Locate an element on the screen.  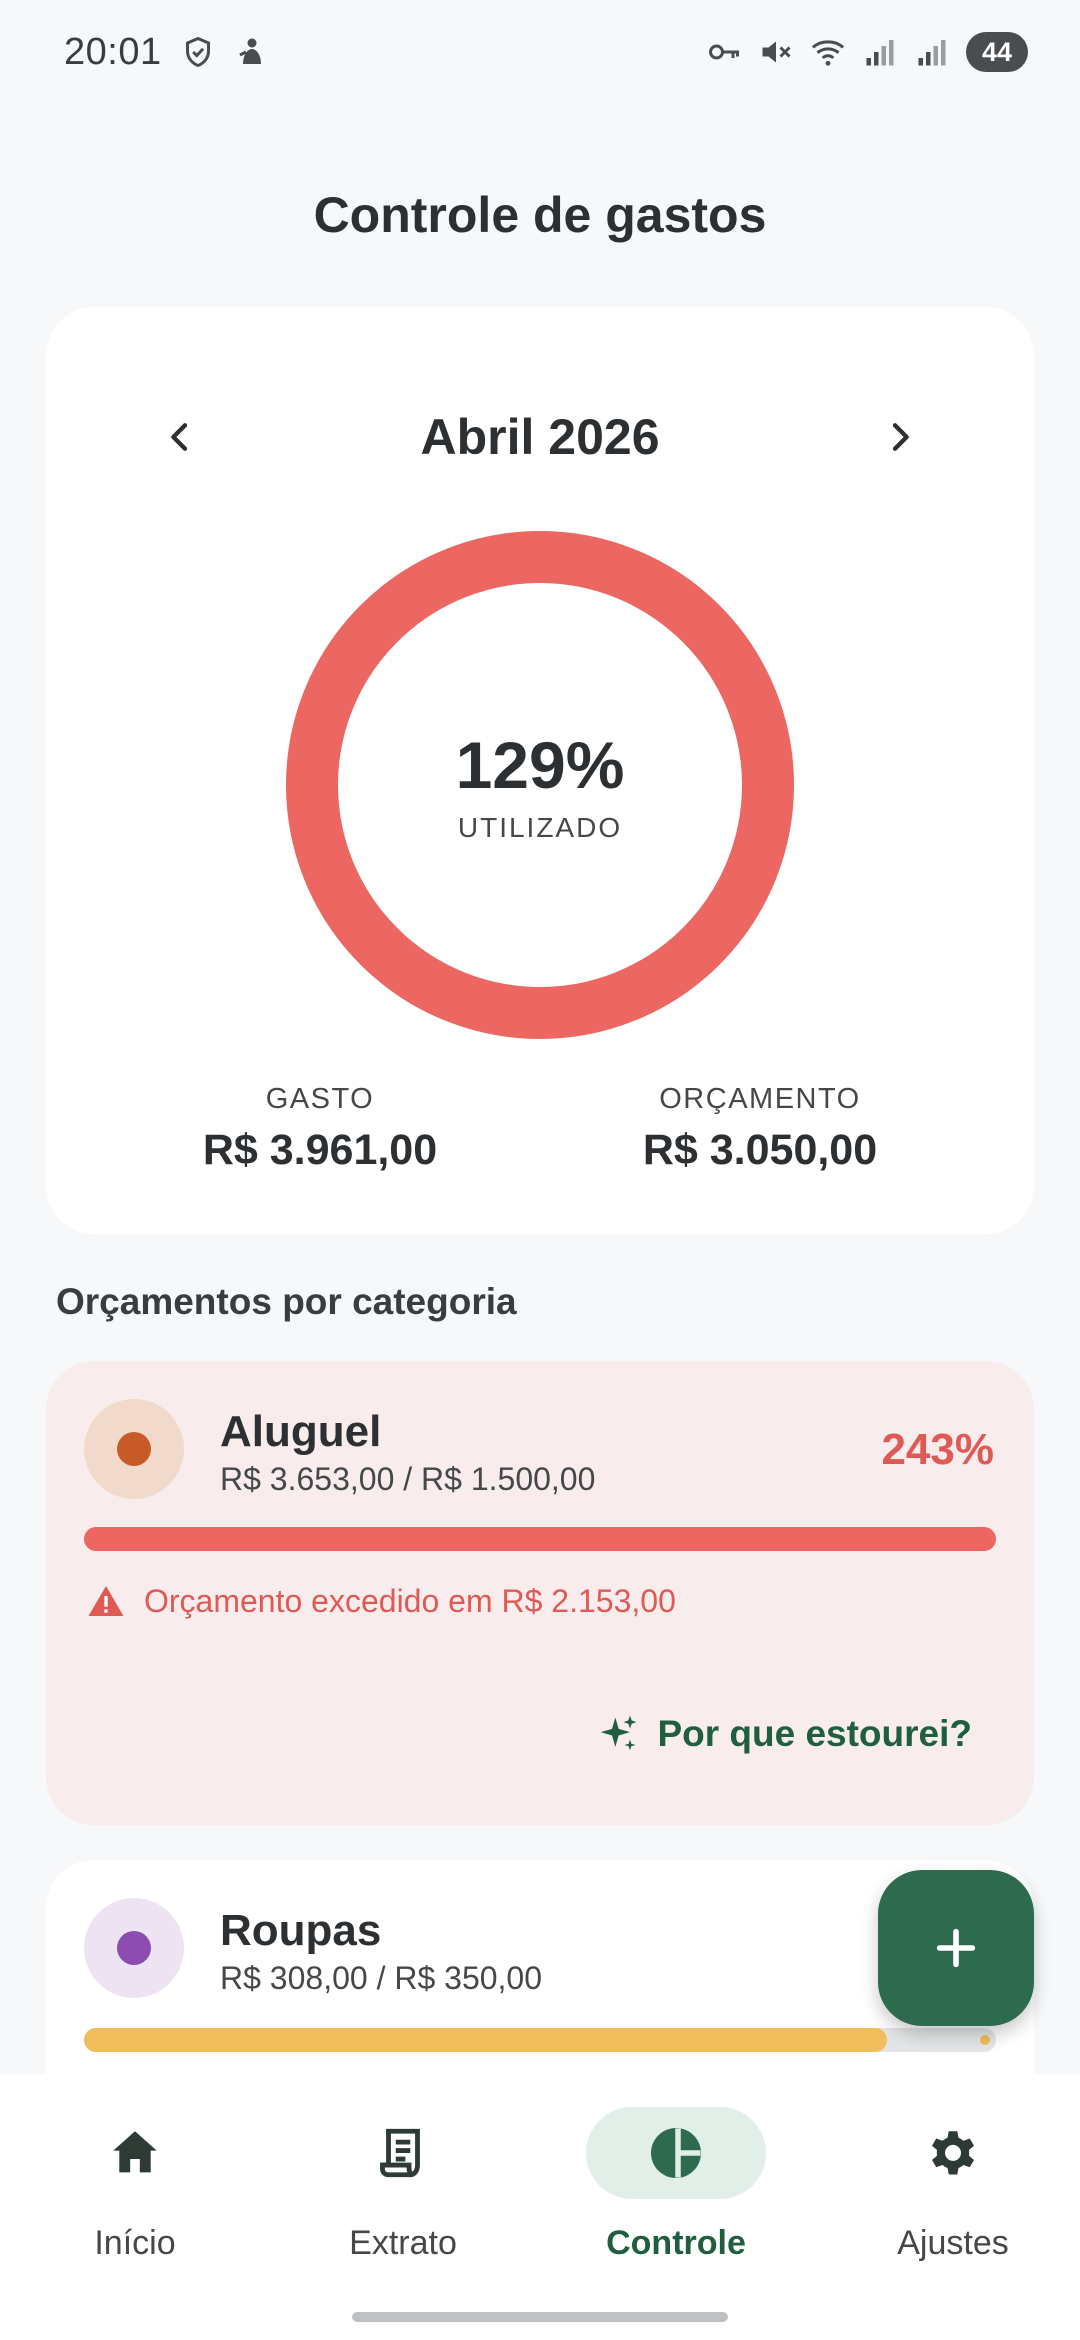
previous-month-button is located at coordinates (180, 437).